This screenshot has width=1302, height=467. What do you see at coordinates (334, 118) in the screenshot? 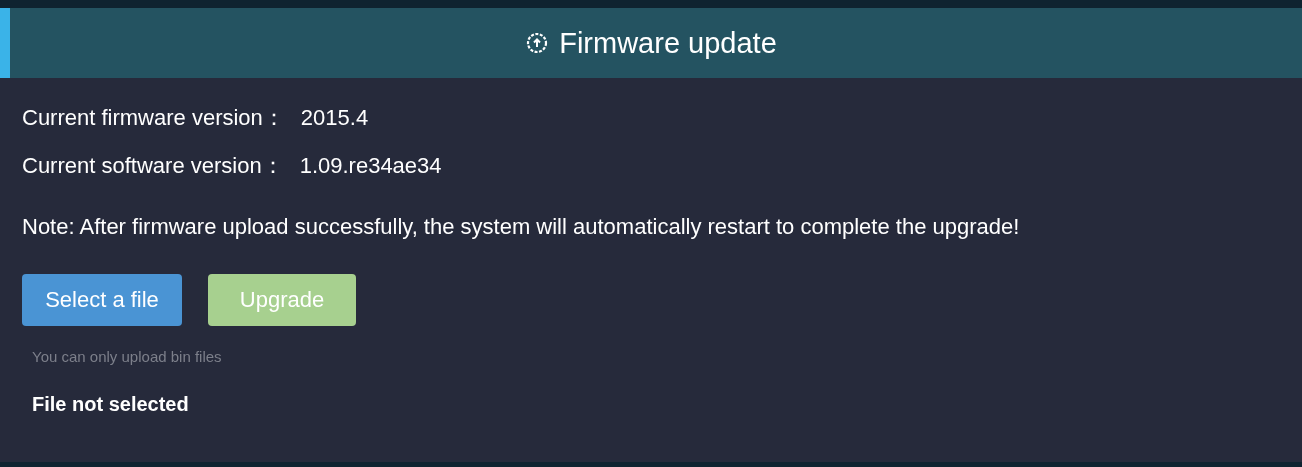
I see `info-value: 2015.4` at bounding box center [334, 118].